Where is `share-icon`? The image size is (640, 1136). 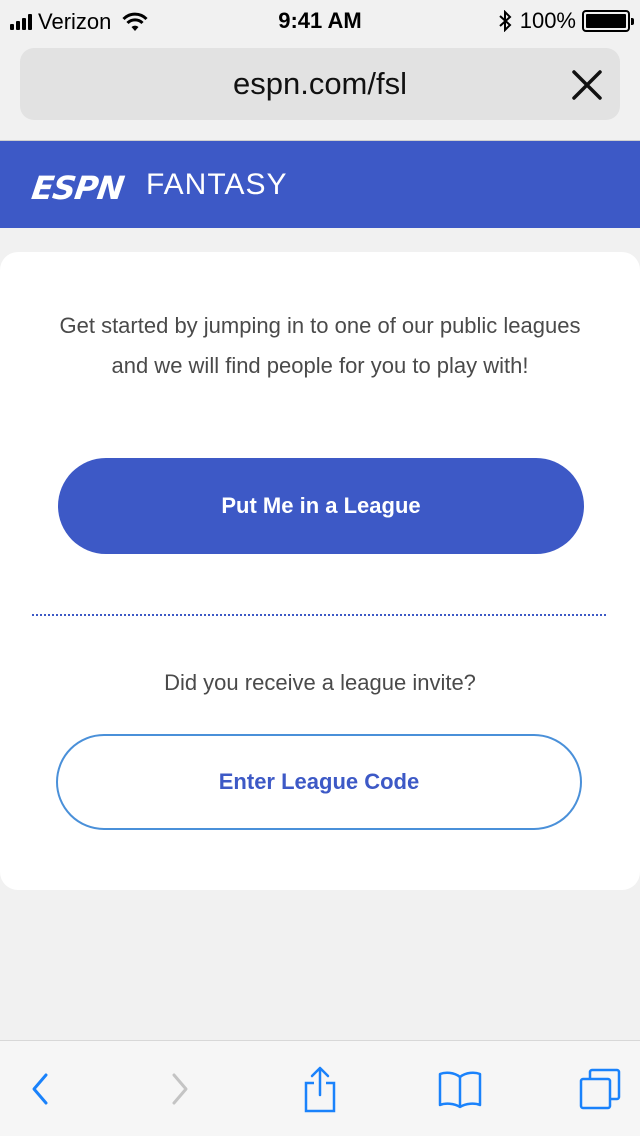
share-icon is located at coordinates (320, 1089).